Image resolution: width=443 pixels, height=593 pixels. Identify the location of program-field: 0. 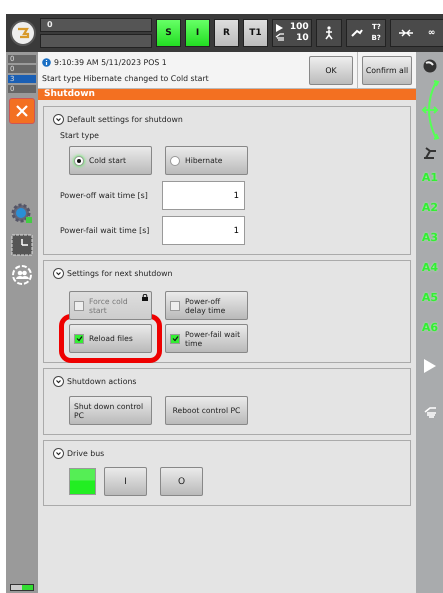
(96, 25).